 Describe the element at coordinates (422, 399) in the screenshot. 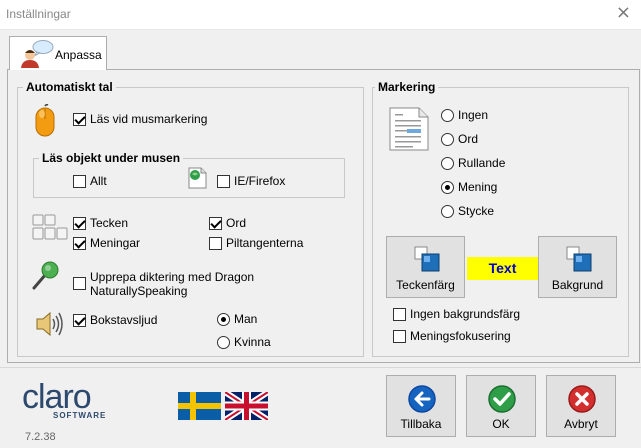

I see `arrow-left-icon` at that location.